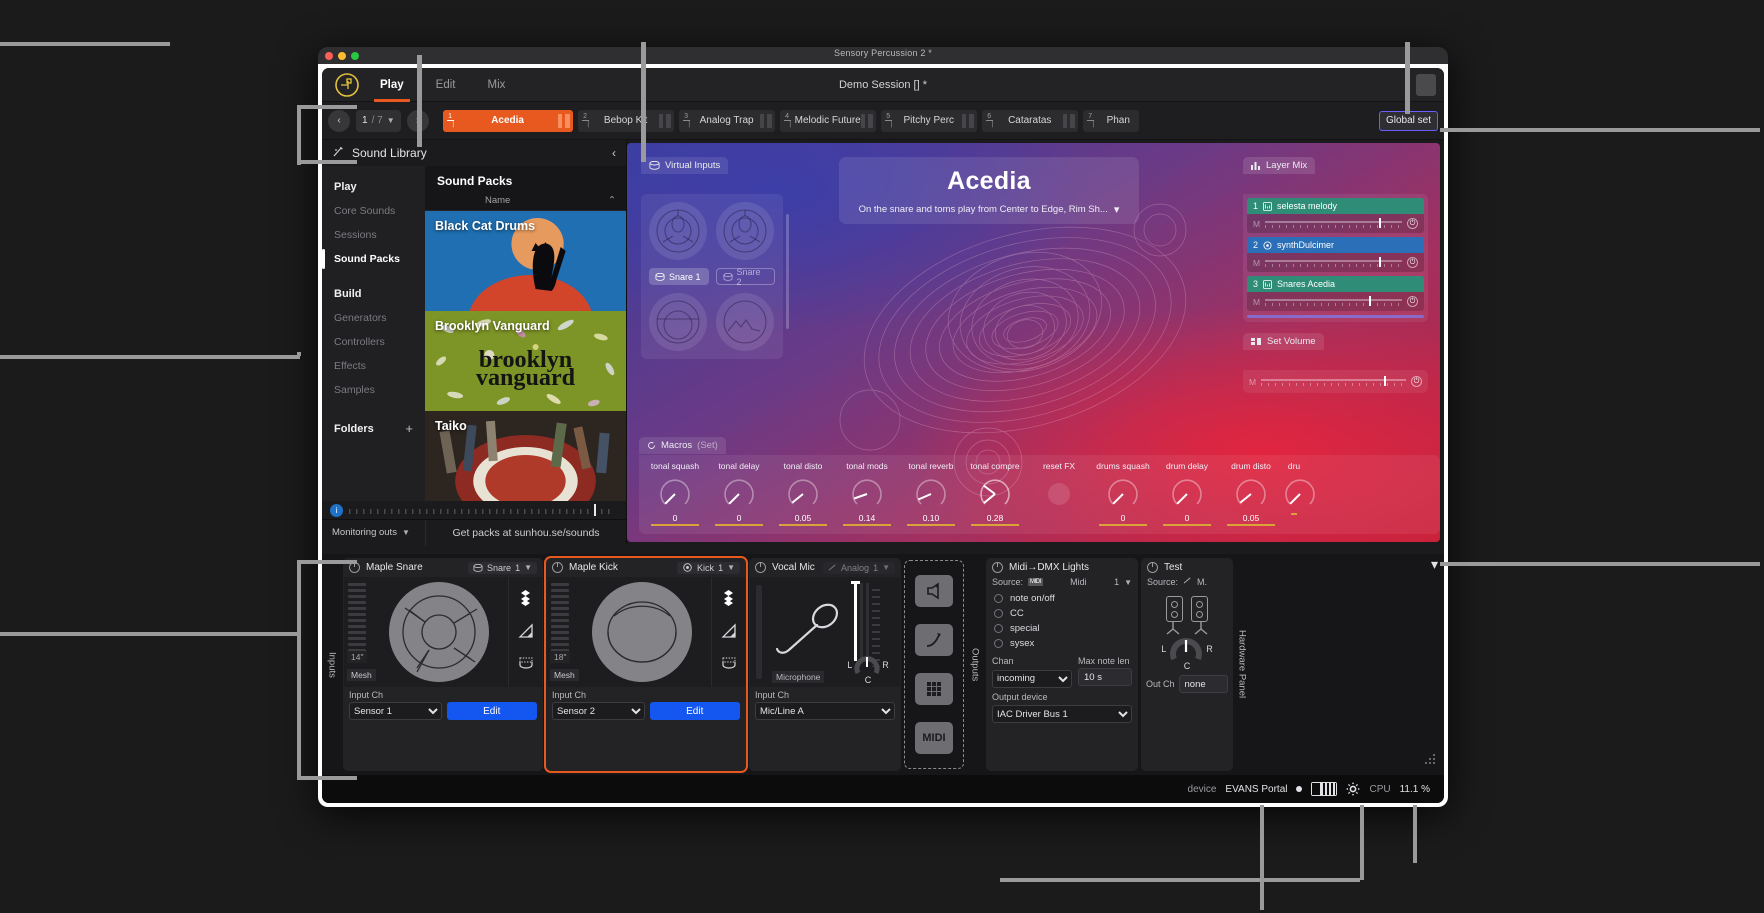  I want to click on macro-drum-disto: drum disto 0.05, so click(1251, 493).